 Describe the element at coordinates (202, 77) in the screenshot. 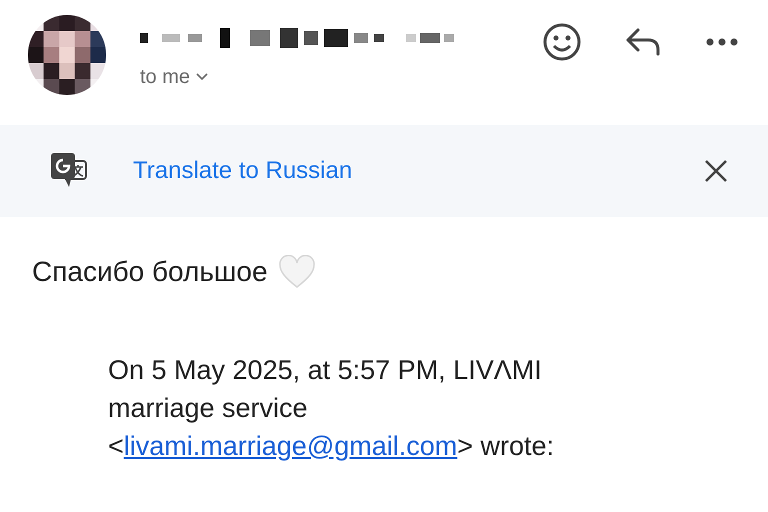

I see `chevron-down-icon` at that location.